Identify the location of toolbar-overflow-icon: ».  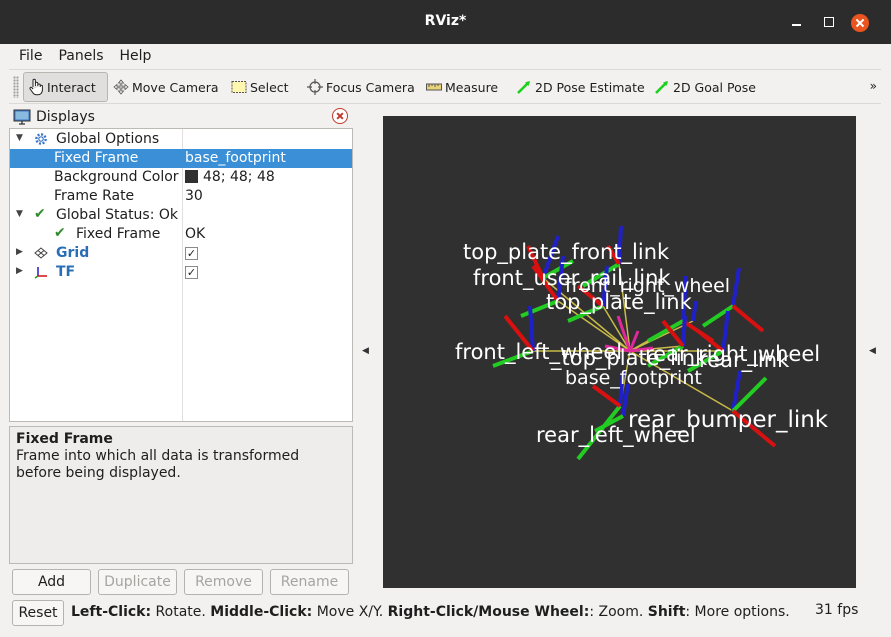
(873, 86).